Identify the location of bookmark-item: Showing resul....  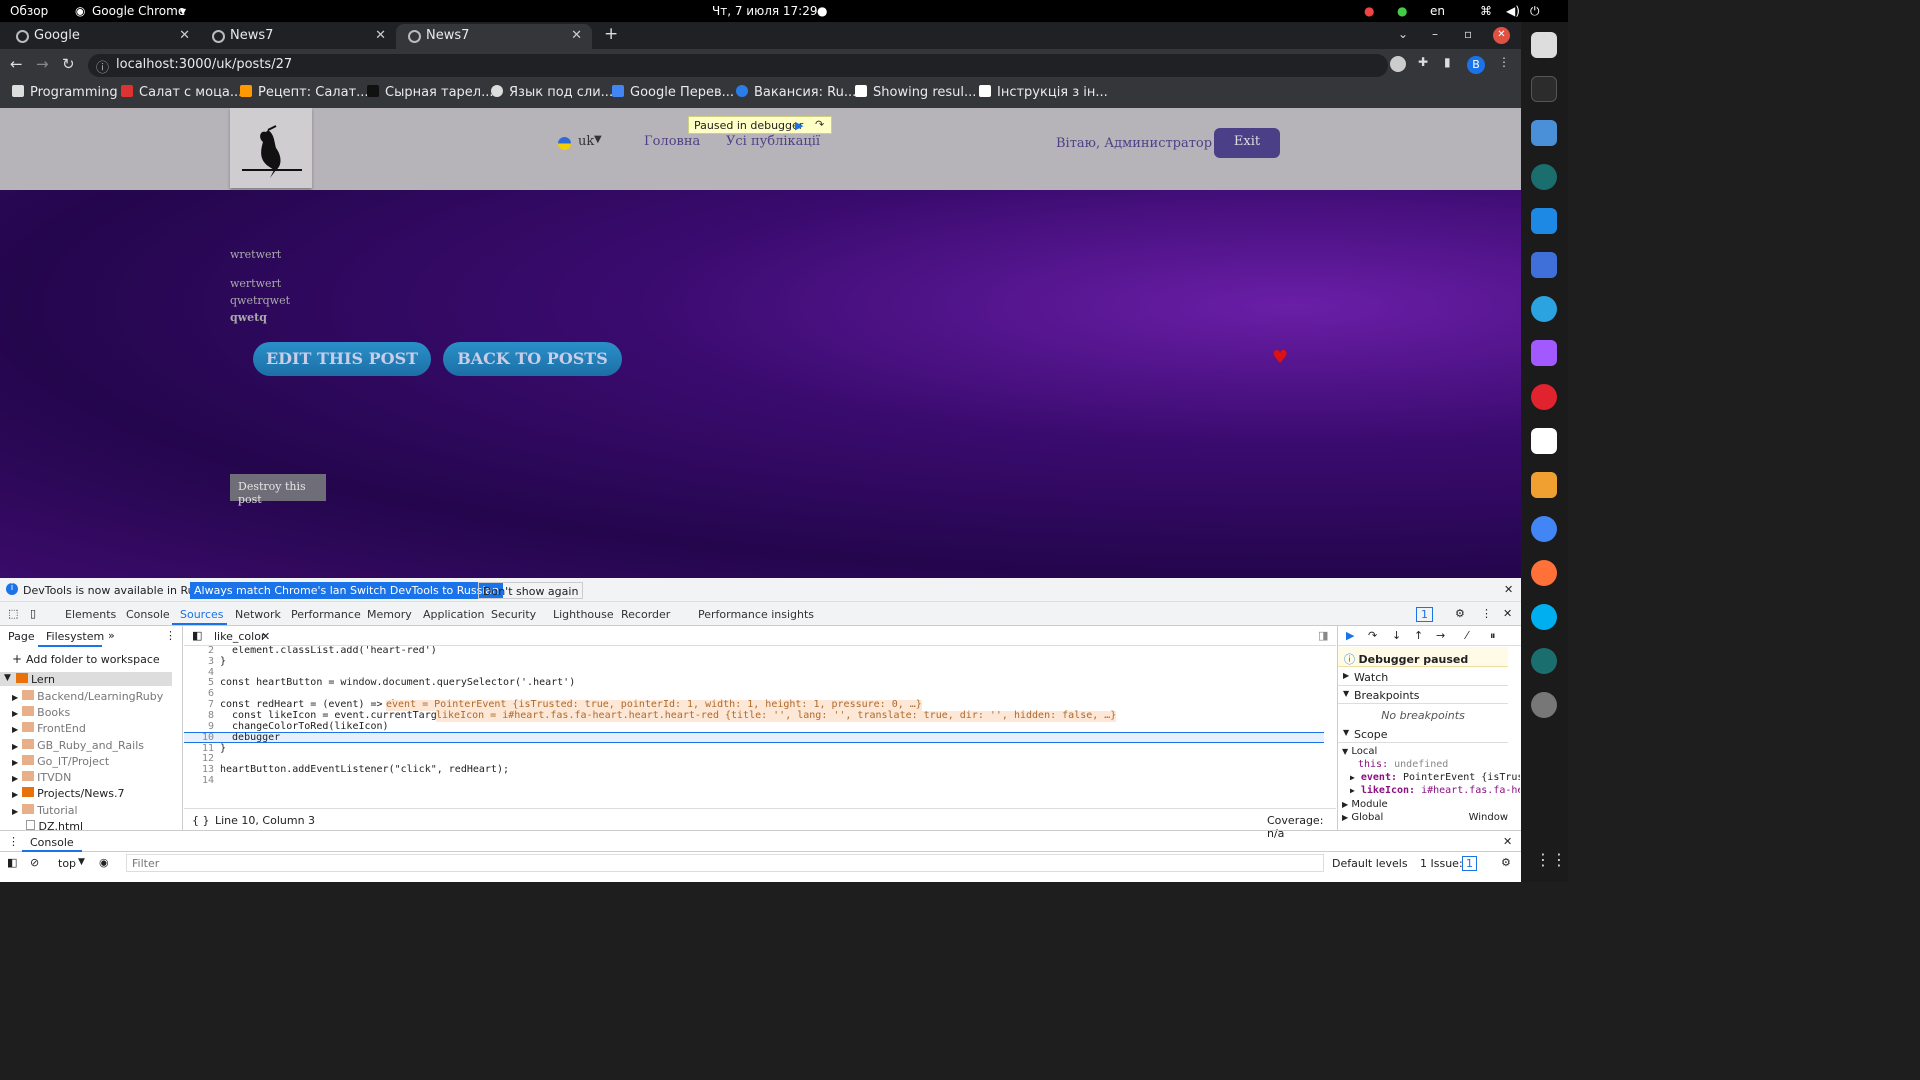
(915, 92).